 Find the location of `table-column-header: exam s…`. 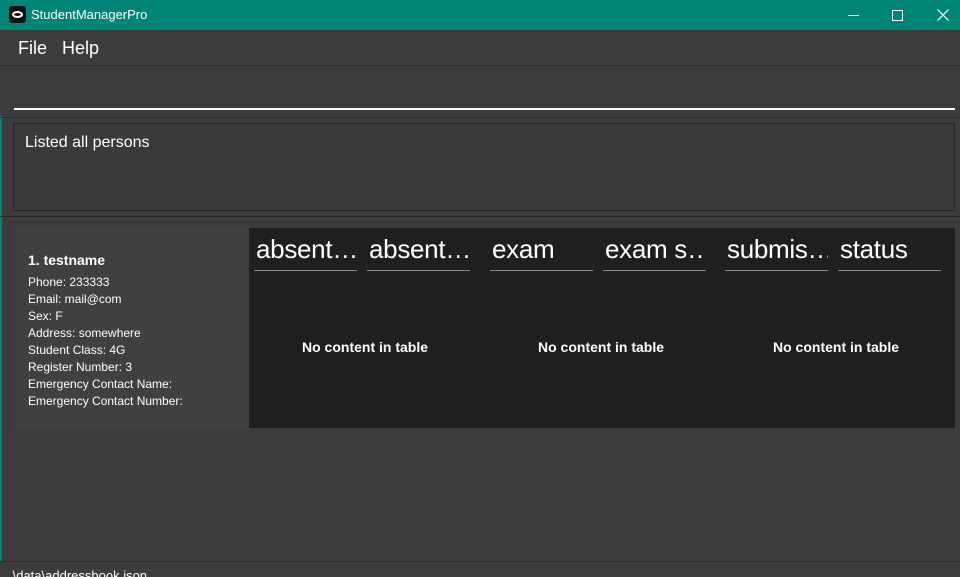

table-column-header: exam s… is located at coordinates (654, 252).